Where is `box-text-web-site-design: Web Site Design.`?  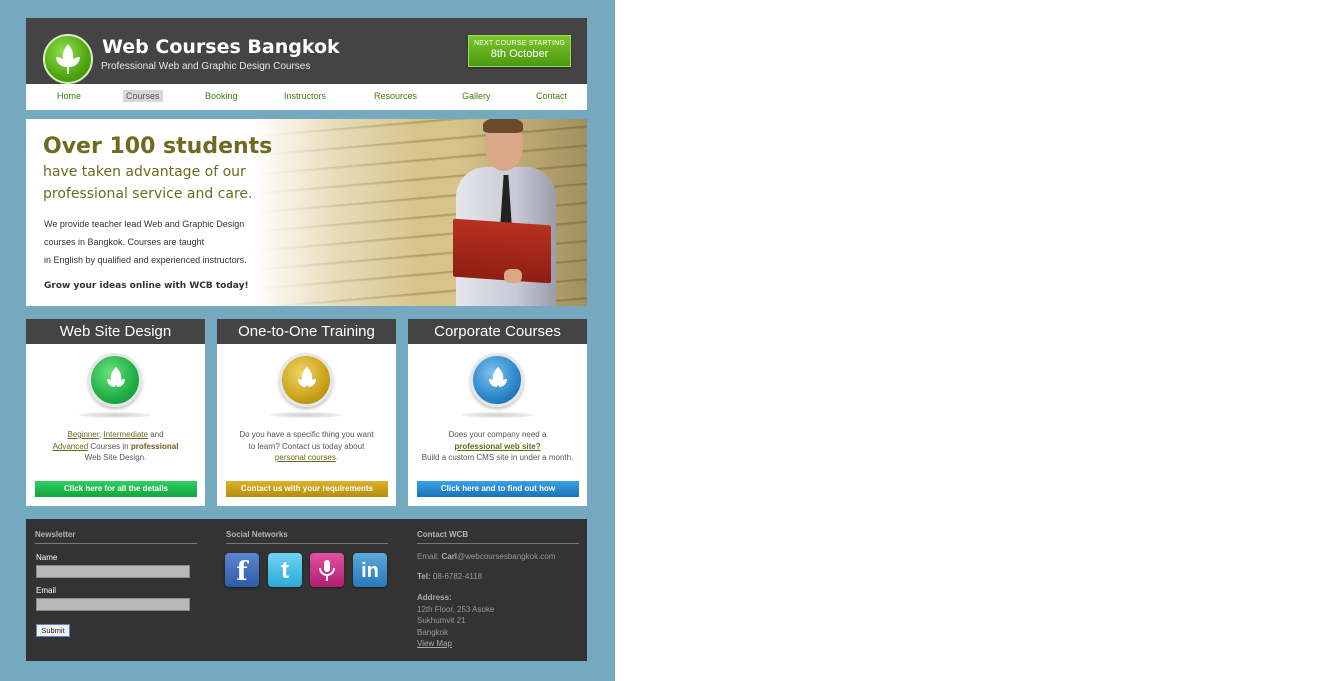 box-text-web-site-design: Web Site Design. is located at coordinates (115, 457).